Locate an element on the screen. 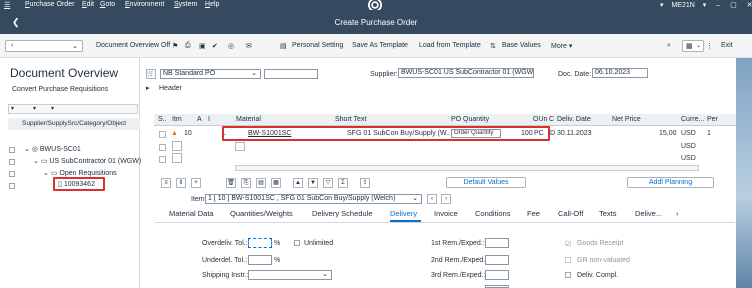 The height and width of the screenshot is (288, 752). menu-environment: Environment is located at coordinates (144, 4).